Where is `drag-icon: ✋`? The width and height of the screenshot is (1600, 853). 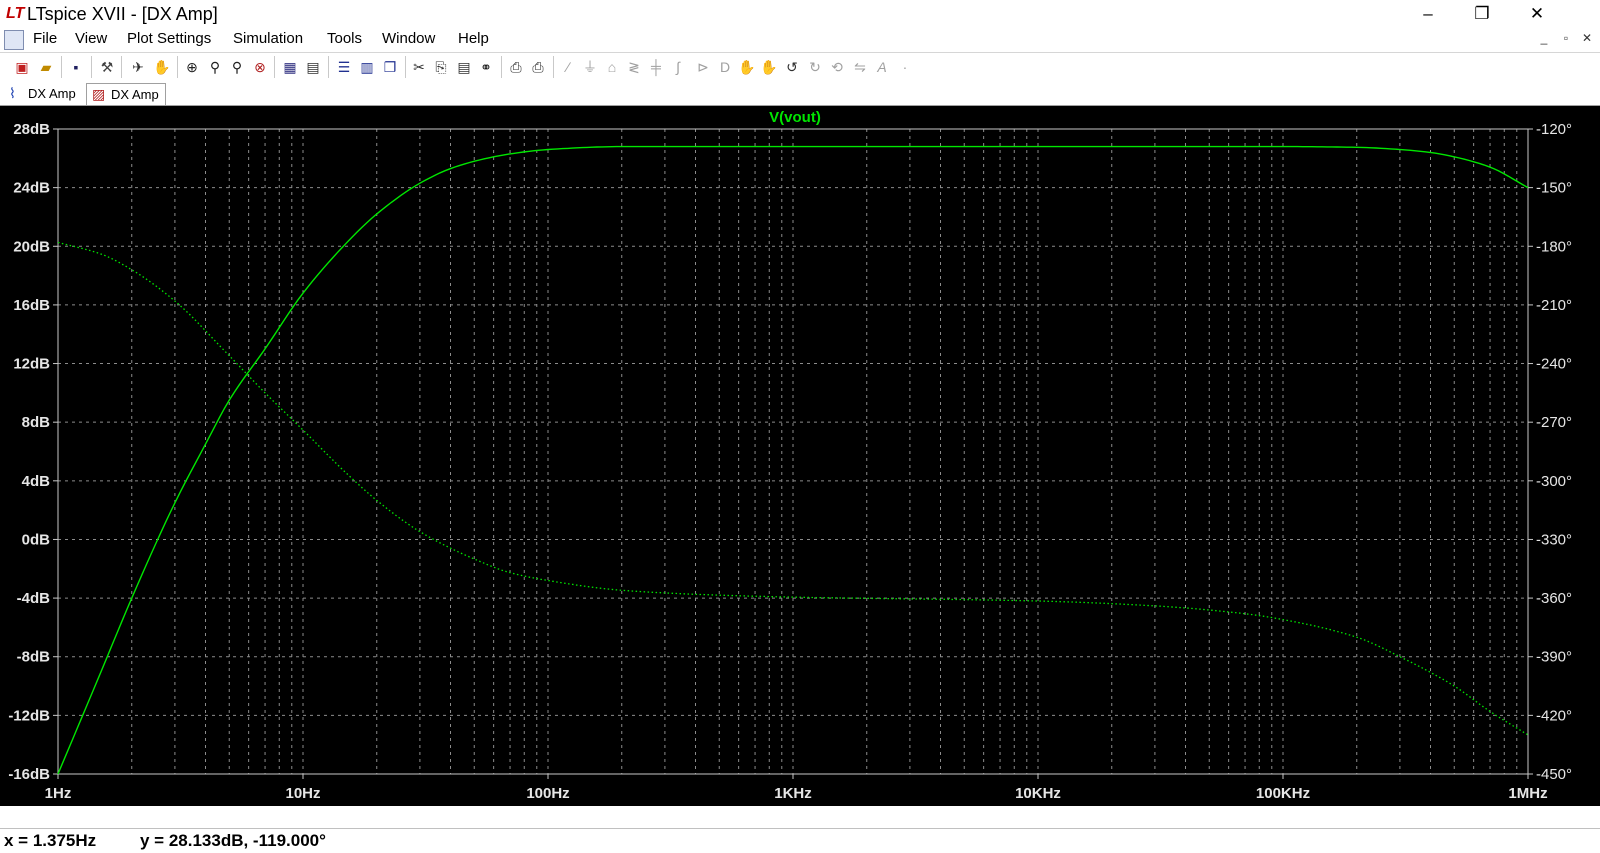
drag-icon: ✋ is located at coordinates (769, 67).